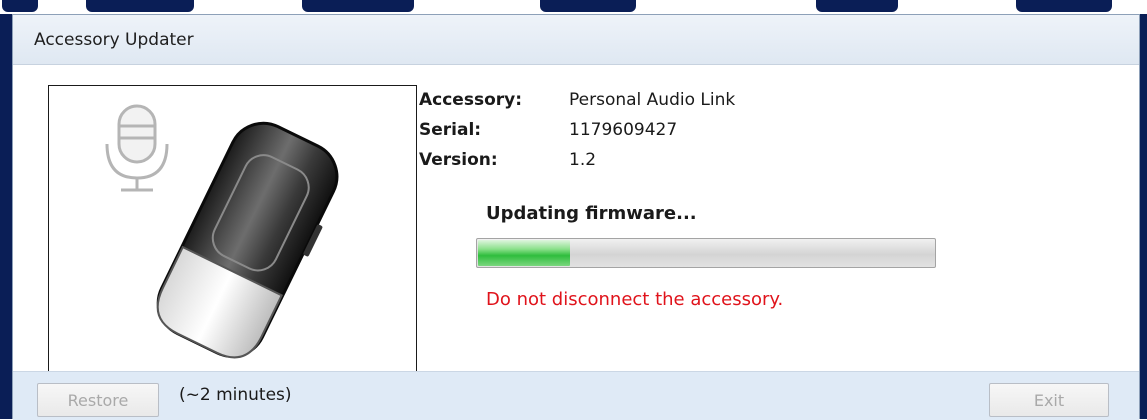  I want to click on accessory-label: Accessory:, so click(471, 100).